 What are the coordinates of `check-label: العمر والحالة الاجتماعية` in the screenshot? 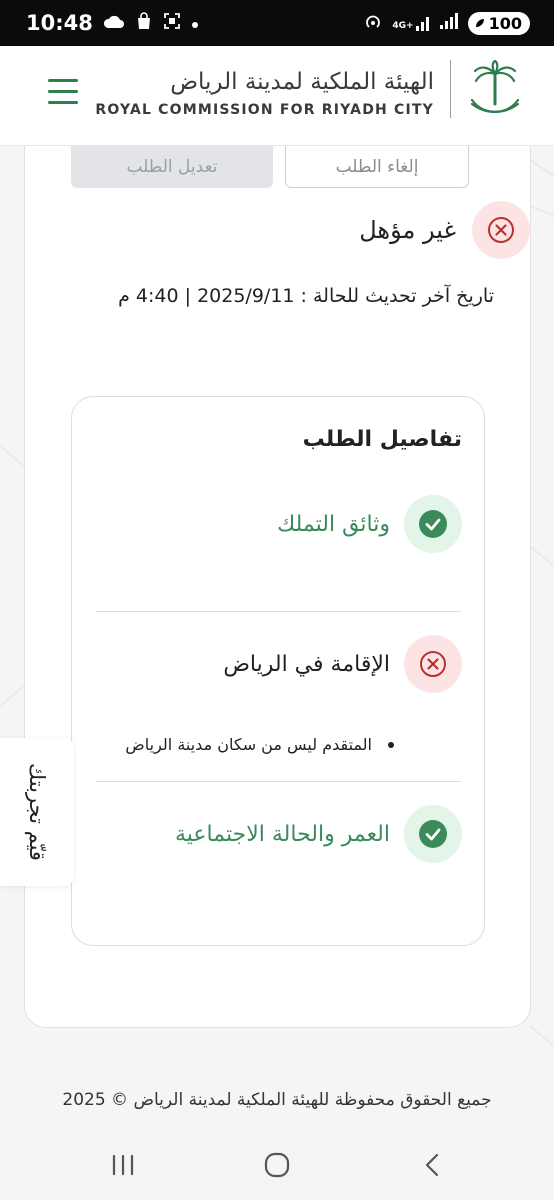 It's located at (282, 834).